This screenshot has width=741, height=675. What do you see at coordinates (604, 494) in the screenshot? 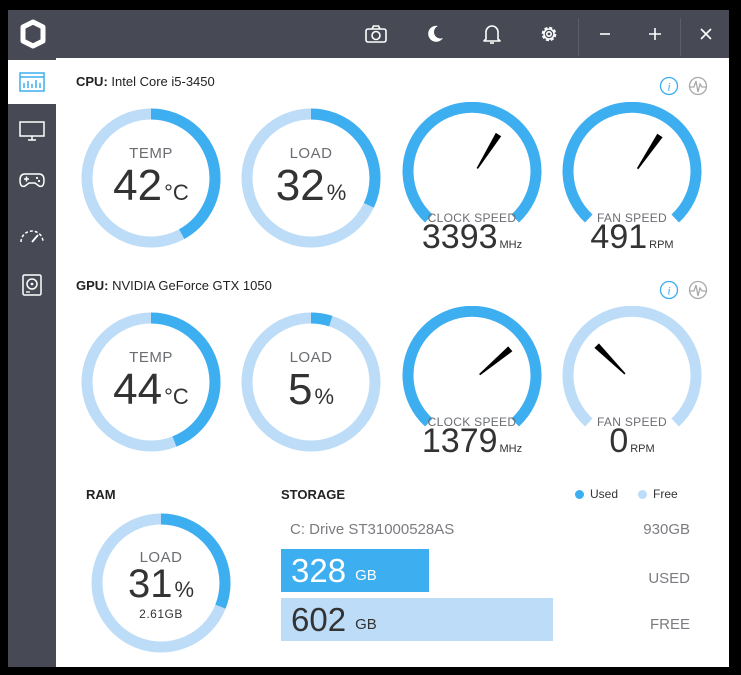
I see `legend-used-label: Used` at bounding box center [604, 494].